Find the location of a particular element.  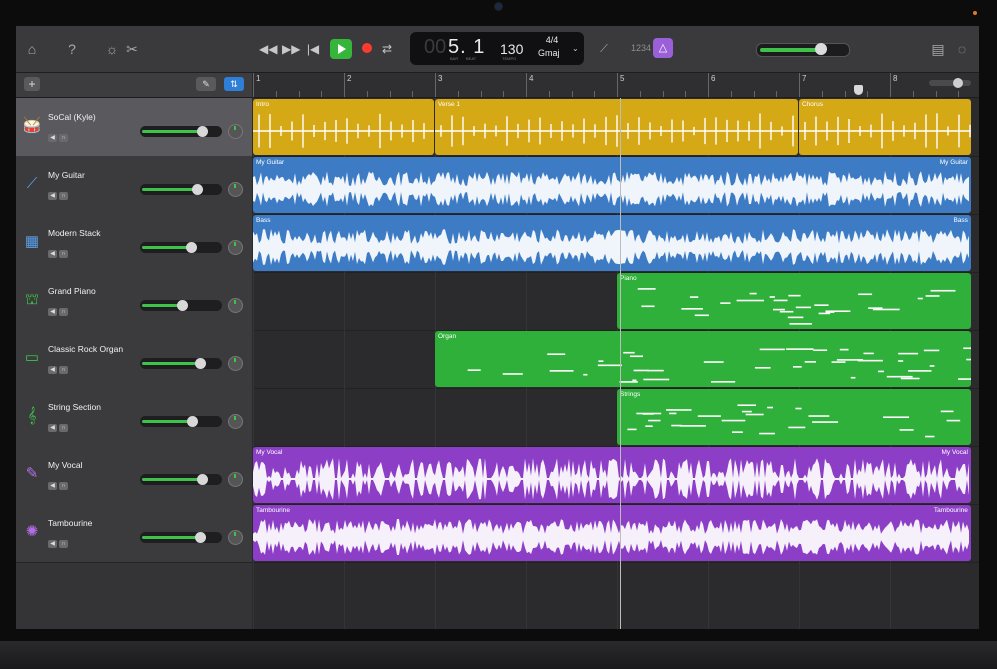

region: Intro is located at coordinates (343, 127).